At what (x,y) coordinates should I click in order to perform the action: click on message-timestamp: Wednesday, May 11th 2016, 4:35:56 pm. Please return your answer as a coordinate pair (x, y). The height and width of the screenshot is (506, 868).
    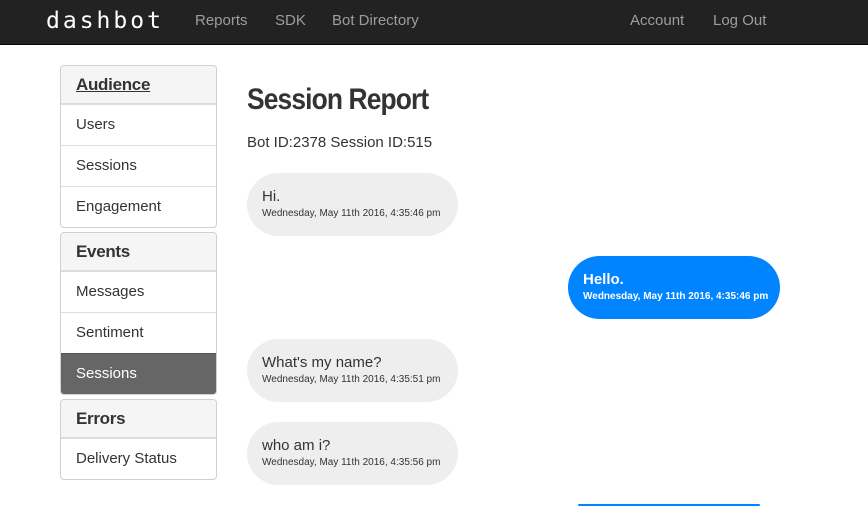
    Looking at the image, I should click on (351, 462).